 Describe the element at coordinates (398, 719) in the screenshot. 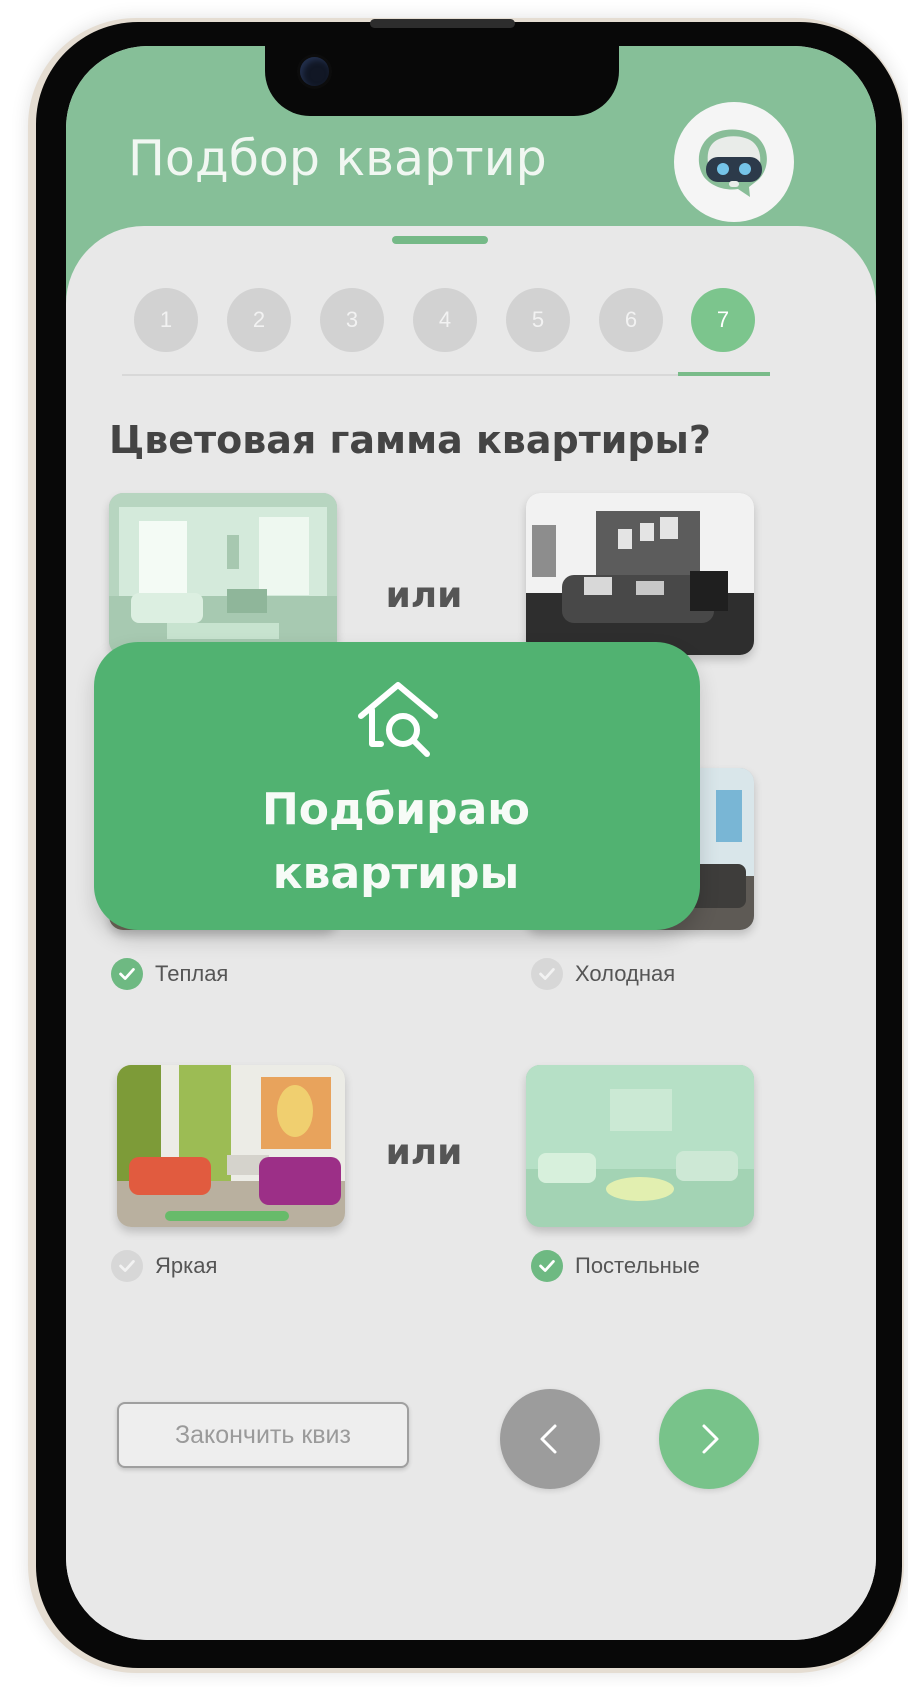

I see `home-search-icon` at that location.